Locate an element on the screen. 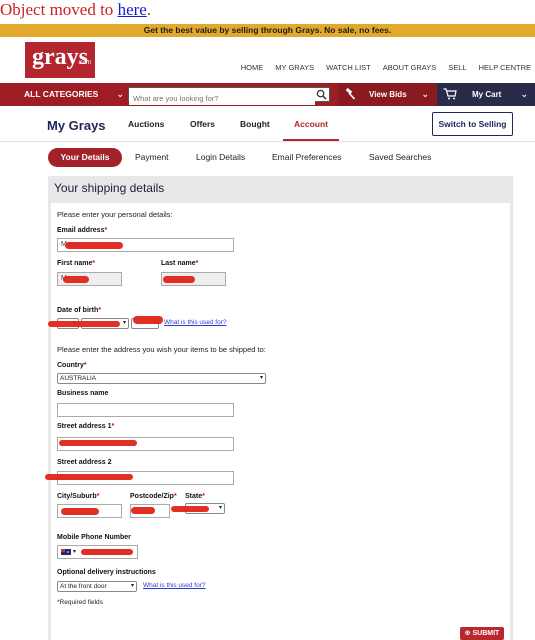 This screenshot has width=535, height=640. panel-heading: Your shipping details is located at coordinates (109, 188).